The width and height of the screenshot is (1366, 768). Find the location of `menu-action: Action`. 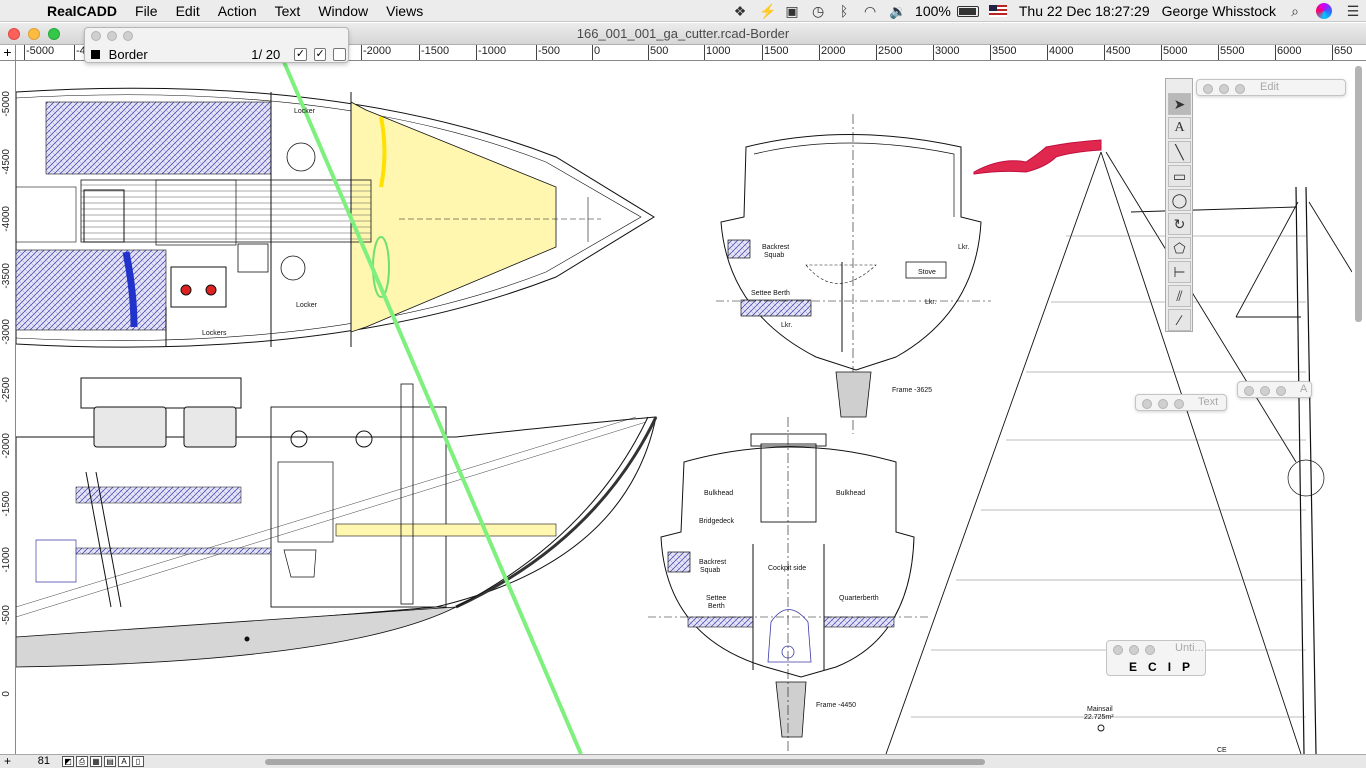

menu-action: Action is located at coordinates (237, 11).